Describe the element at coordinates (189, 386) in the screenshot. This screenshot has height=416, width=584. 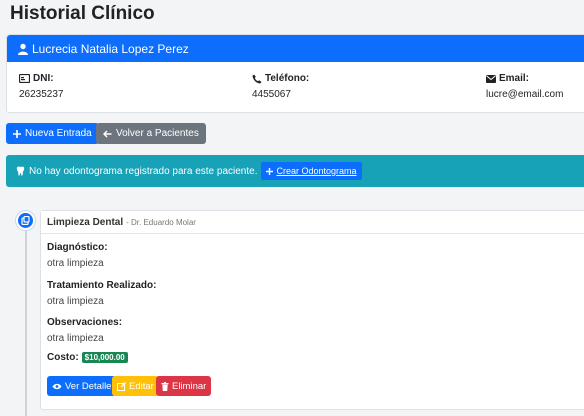
I see `delete-label: Eliminar` at that location.